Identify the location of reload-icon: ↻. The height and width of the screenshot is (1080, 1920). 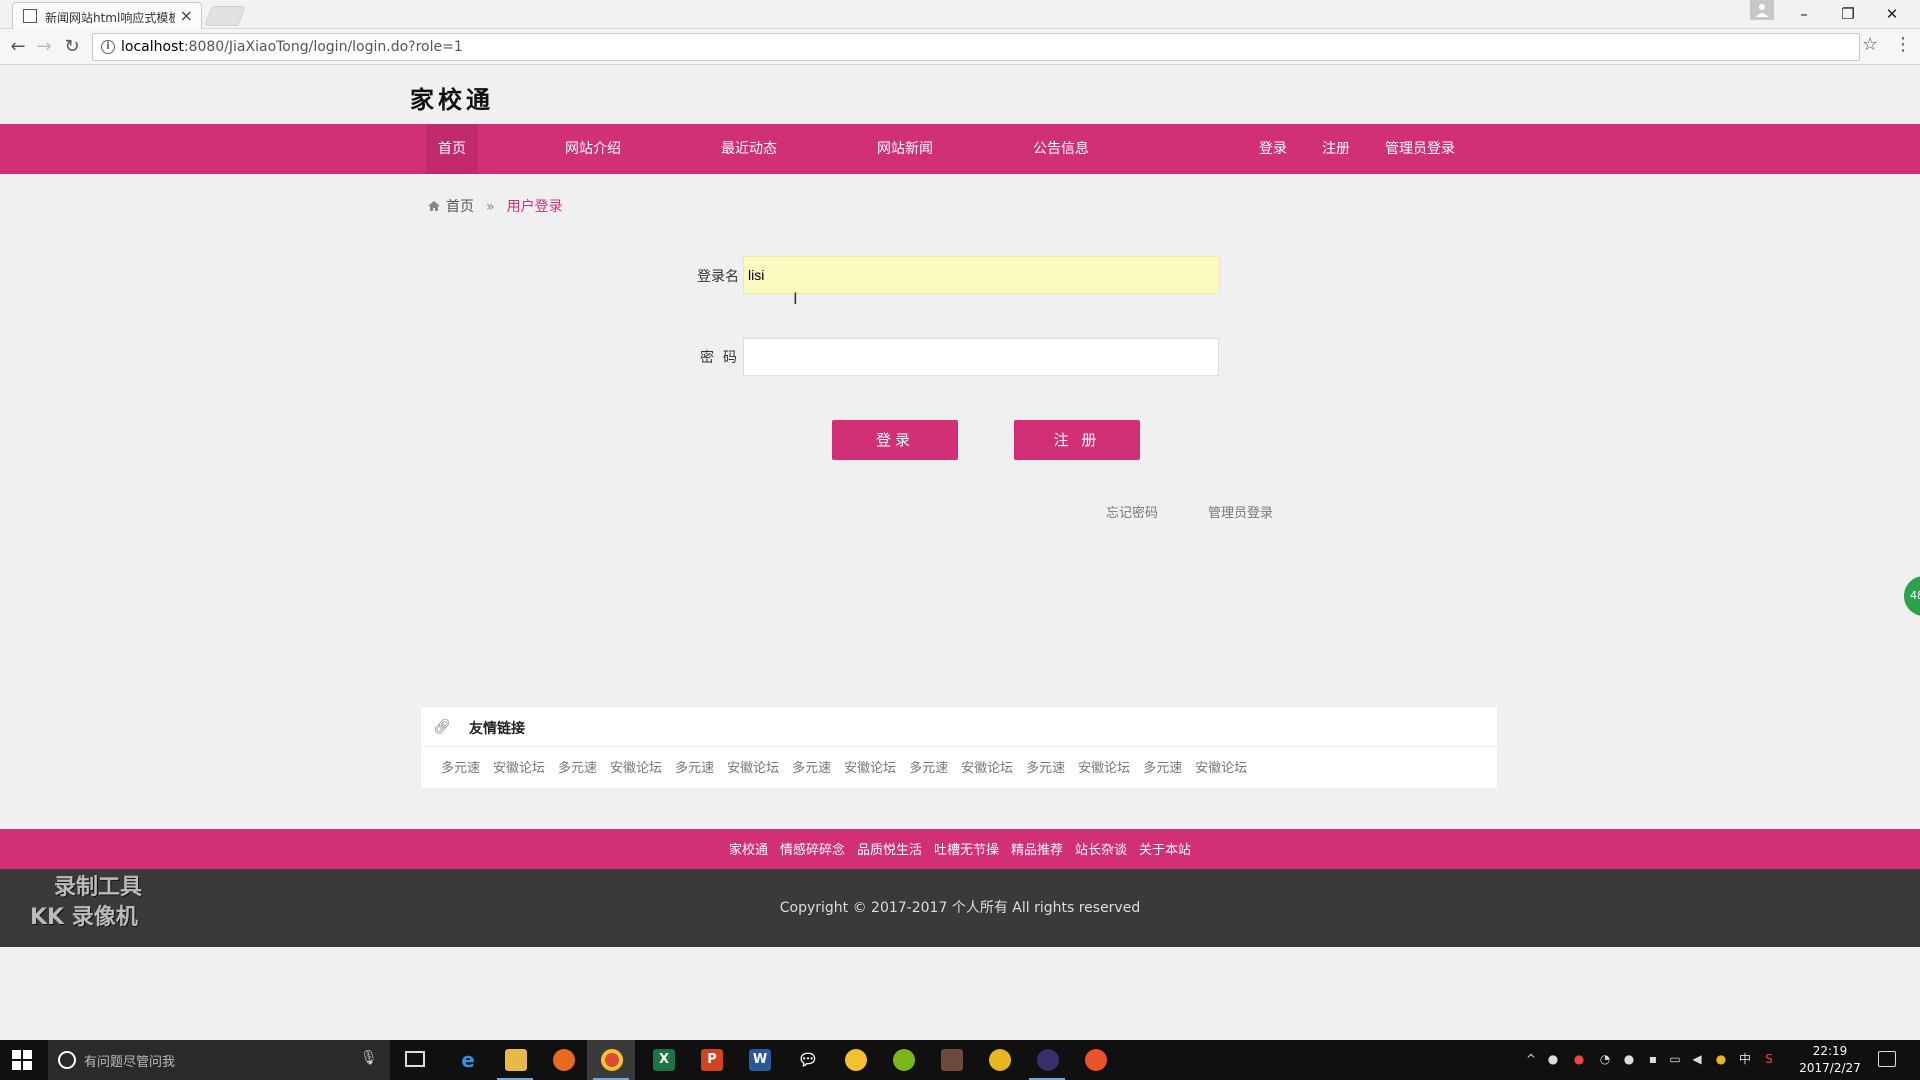
(72, 47).